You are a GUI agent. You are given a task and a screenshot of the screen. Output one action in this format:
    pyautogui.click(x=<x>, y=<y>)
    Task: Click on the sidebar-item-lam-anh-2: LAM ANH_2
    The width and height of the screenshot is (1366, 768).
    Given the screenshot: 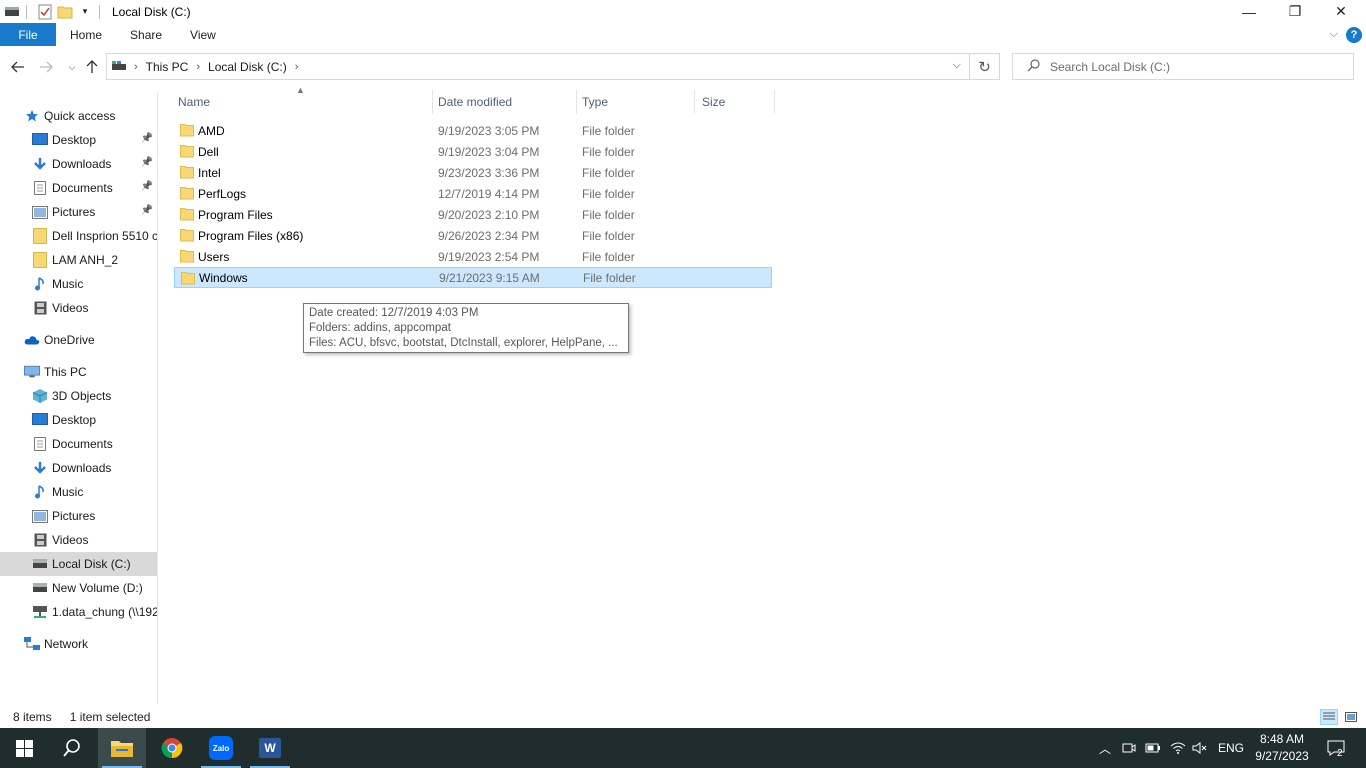 What is the action you would take?
    pyautogui.click(x=78, y=260)
    